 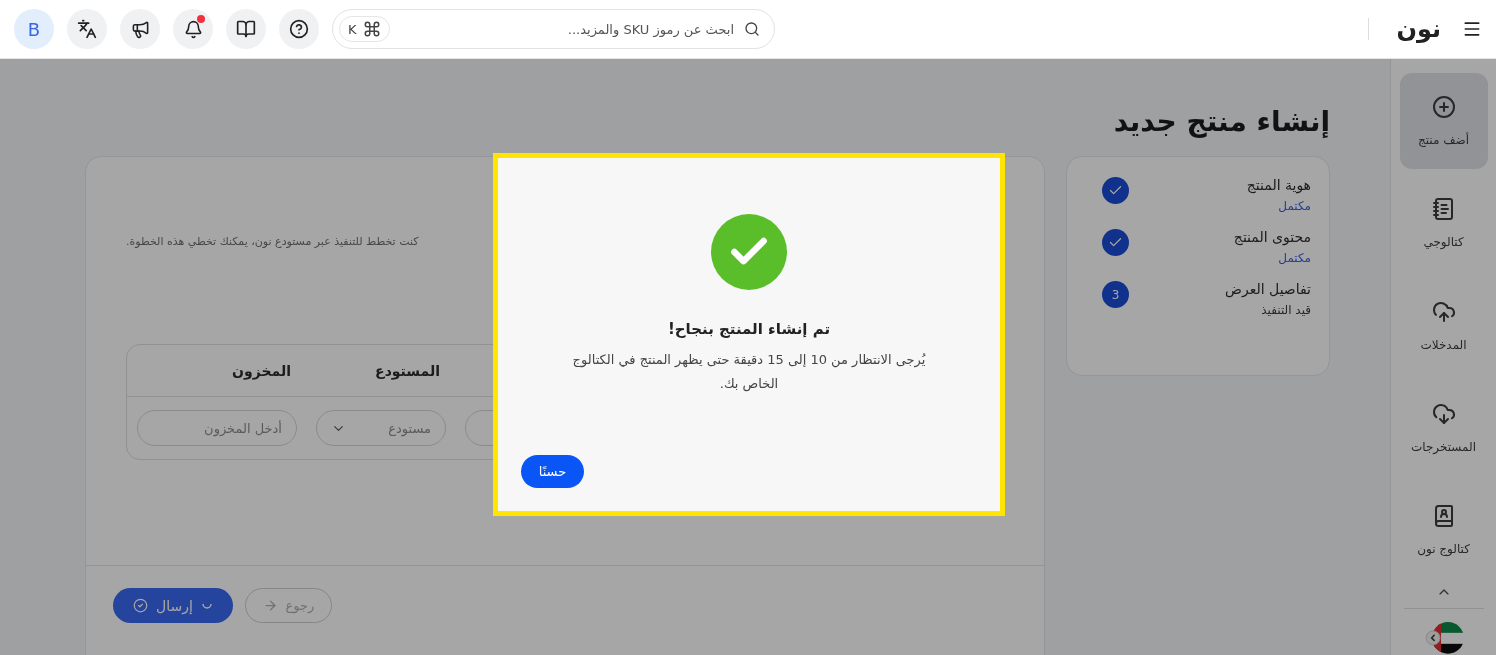 I want to click on command-icon, so click(x=371, y=29).